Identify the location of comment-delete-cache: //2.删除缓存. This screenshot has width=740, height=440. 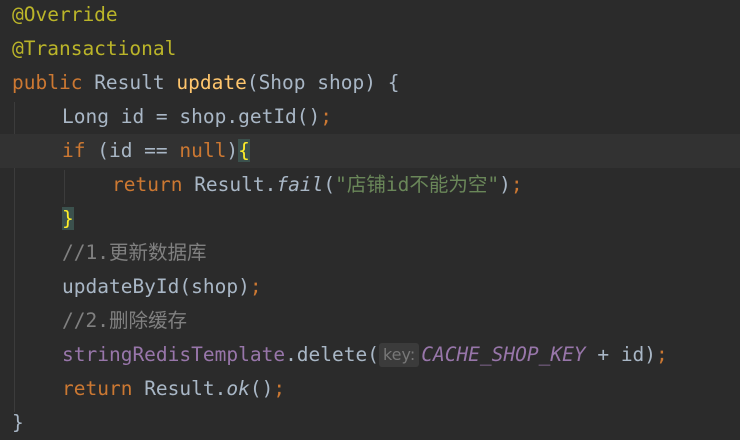
(124, 320).